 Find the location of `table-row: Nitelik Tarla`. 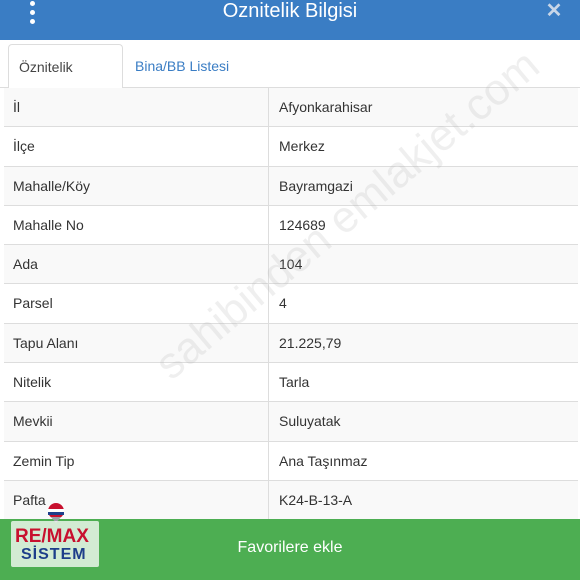

table-row: Nitelik Tarla is located at coordinates (291, 383).